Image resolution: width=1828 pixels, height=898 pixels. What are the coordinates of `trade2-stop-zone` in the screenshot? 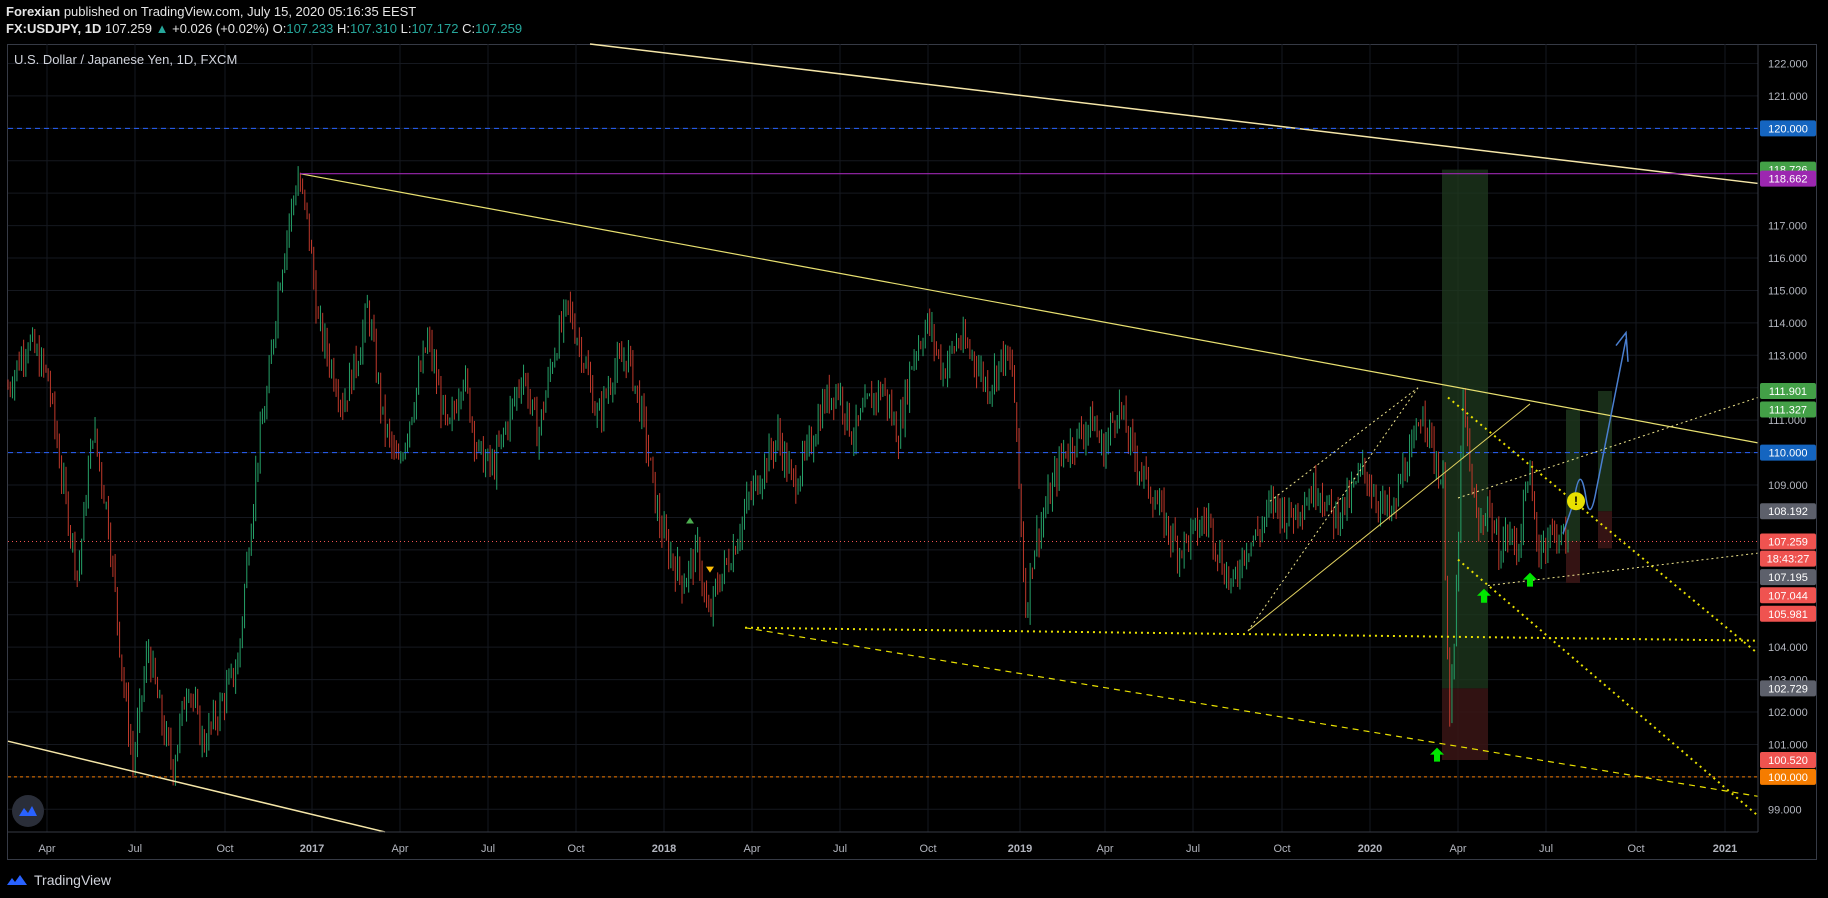 It's located at (1605, 530).